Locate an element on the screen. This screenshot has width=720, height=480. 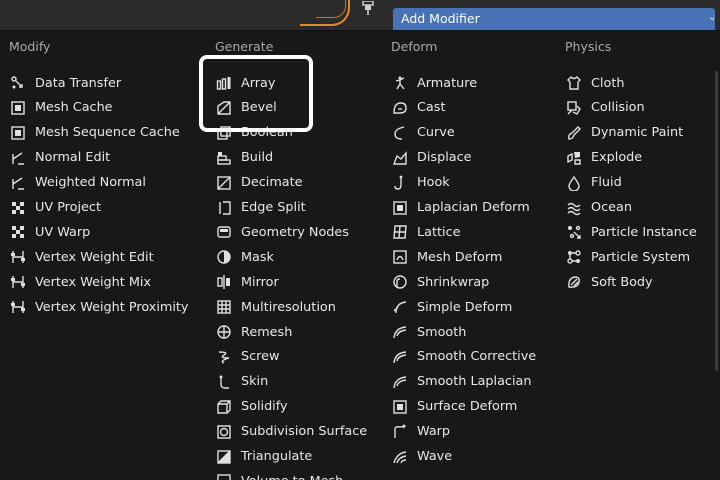
menu-item-label: Particle System is located at coordinates (641, 257).